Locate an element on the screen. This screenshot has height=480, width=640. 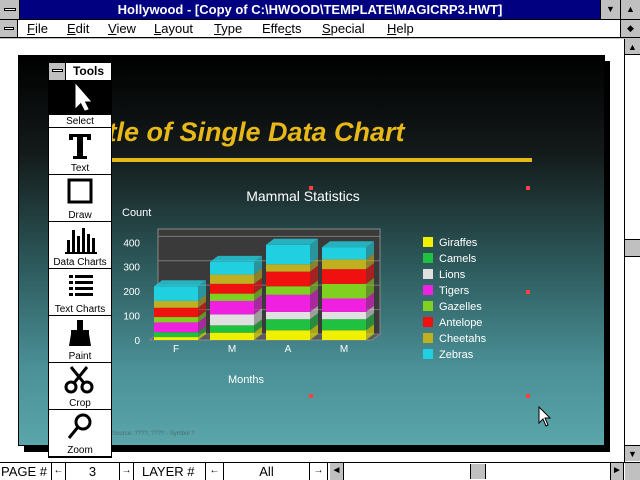
tool-text-charts: Text Charts is located at coordinates (80, 292).